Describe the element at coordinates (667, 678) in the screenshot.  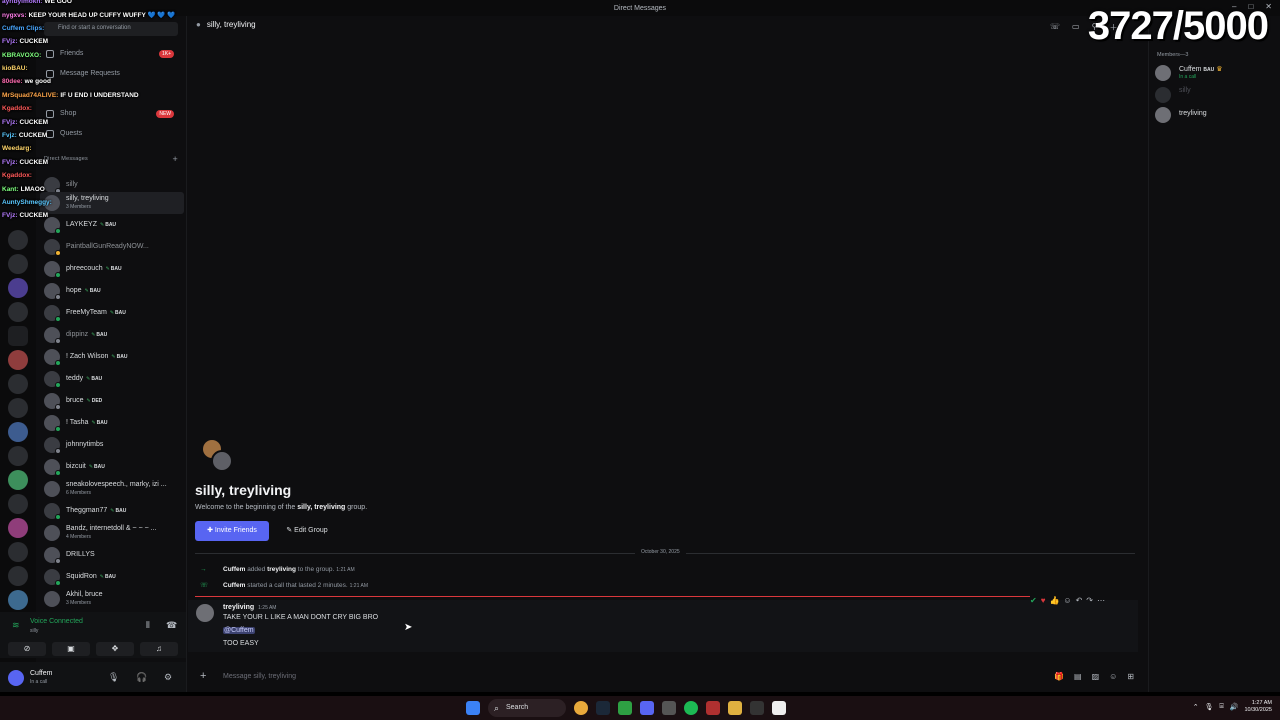
I see `message-composer: + Message silly, treyliving 🎁 ▤ ▨ ☺ ⊞` at that location.